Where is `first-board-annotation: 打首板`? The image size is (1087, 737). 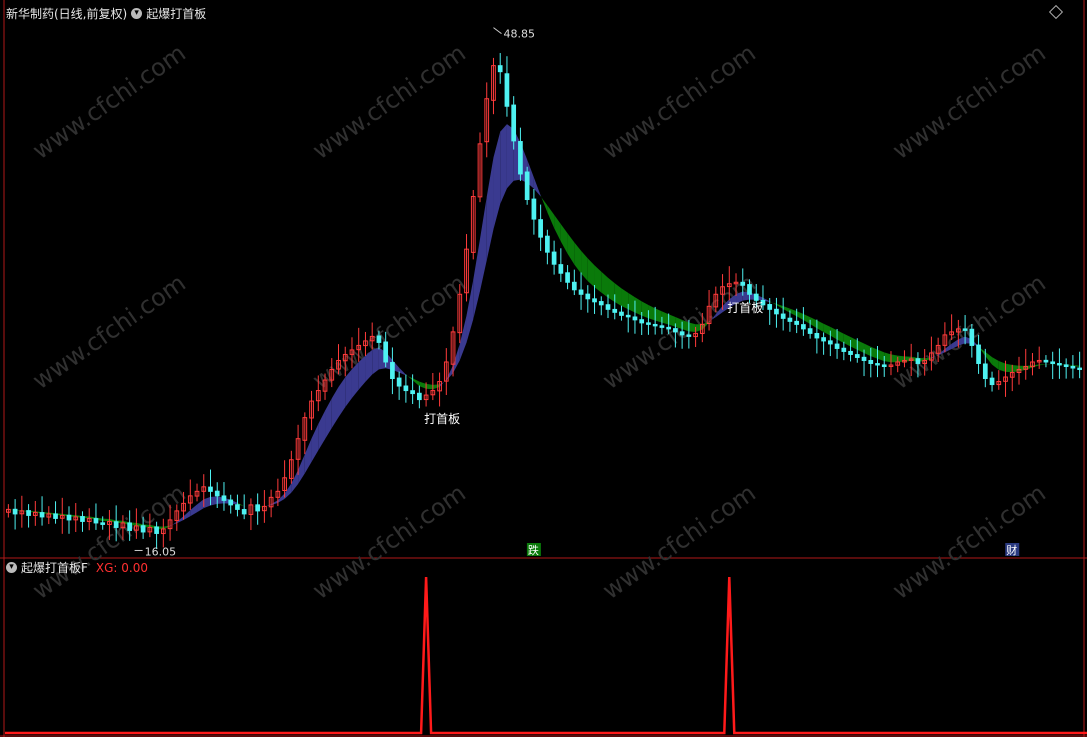 first-board-annotation: 打首板 is located at coordinates (745, 308).